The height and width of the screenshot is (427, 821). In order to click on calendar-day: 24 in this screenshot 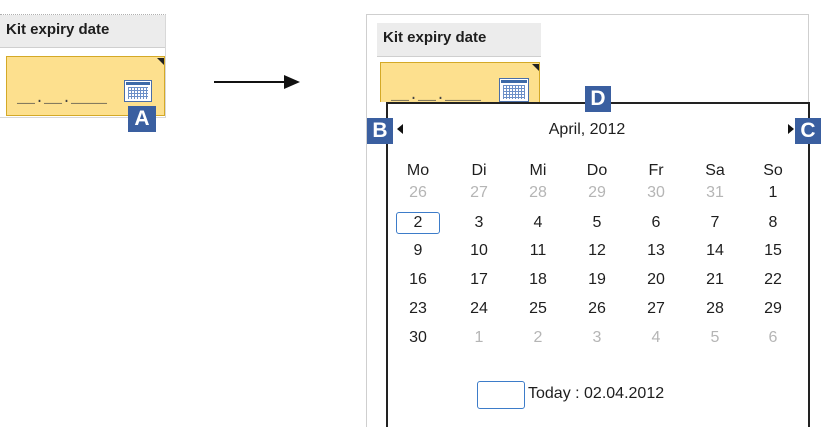, I will do `click(479, 309)`.